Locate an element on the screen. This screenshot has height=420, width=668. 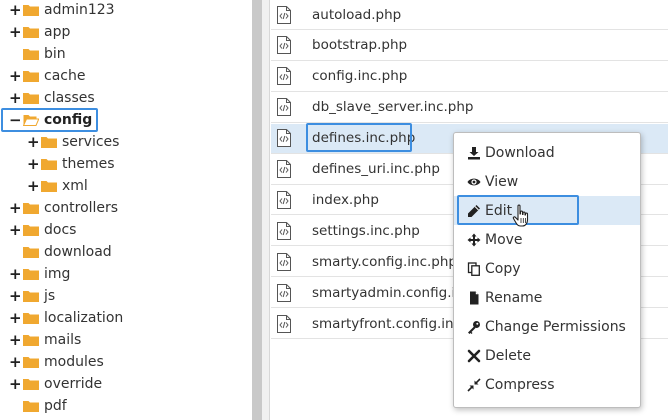
menu-item-label: Change Permissions is located at coordinates (555, 326).